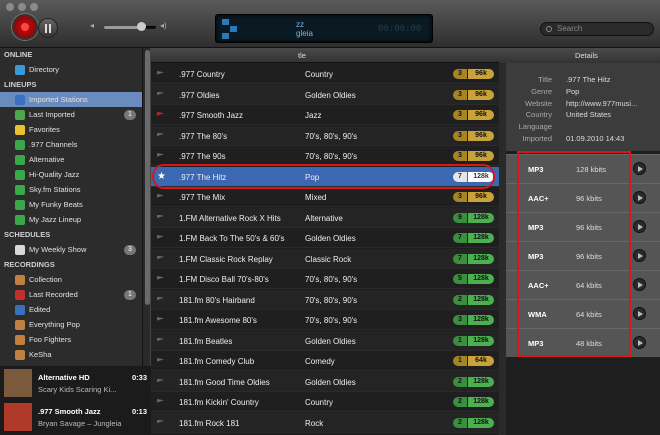 Image resolution: width=660 pixels, height=435 pixels. What do you see at coordinates (45, 279) in the screenshot?
I see `sidebar-item-label: Collection` at bounding box center [45, 279].